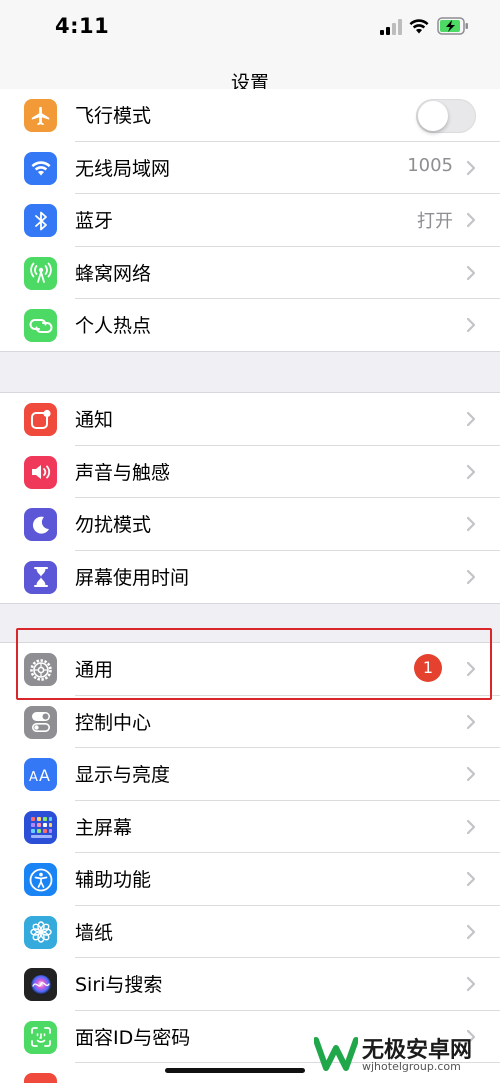 The width and height of the screenshot is (500, 1083). I want to click on battery-charging-icon, so click(452, 26).